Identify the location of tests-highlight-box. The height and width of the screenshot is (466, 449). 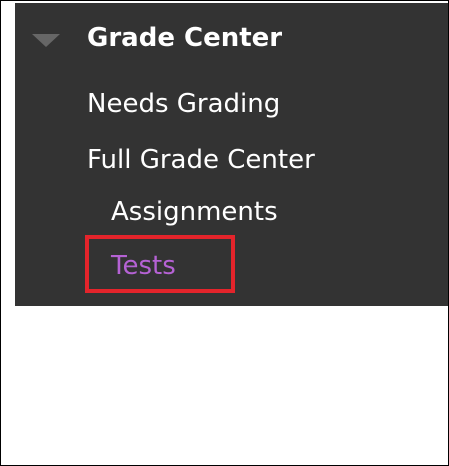
(160, 264).